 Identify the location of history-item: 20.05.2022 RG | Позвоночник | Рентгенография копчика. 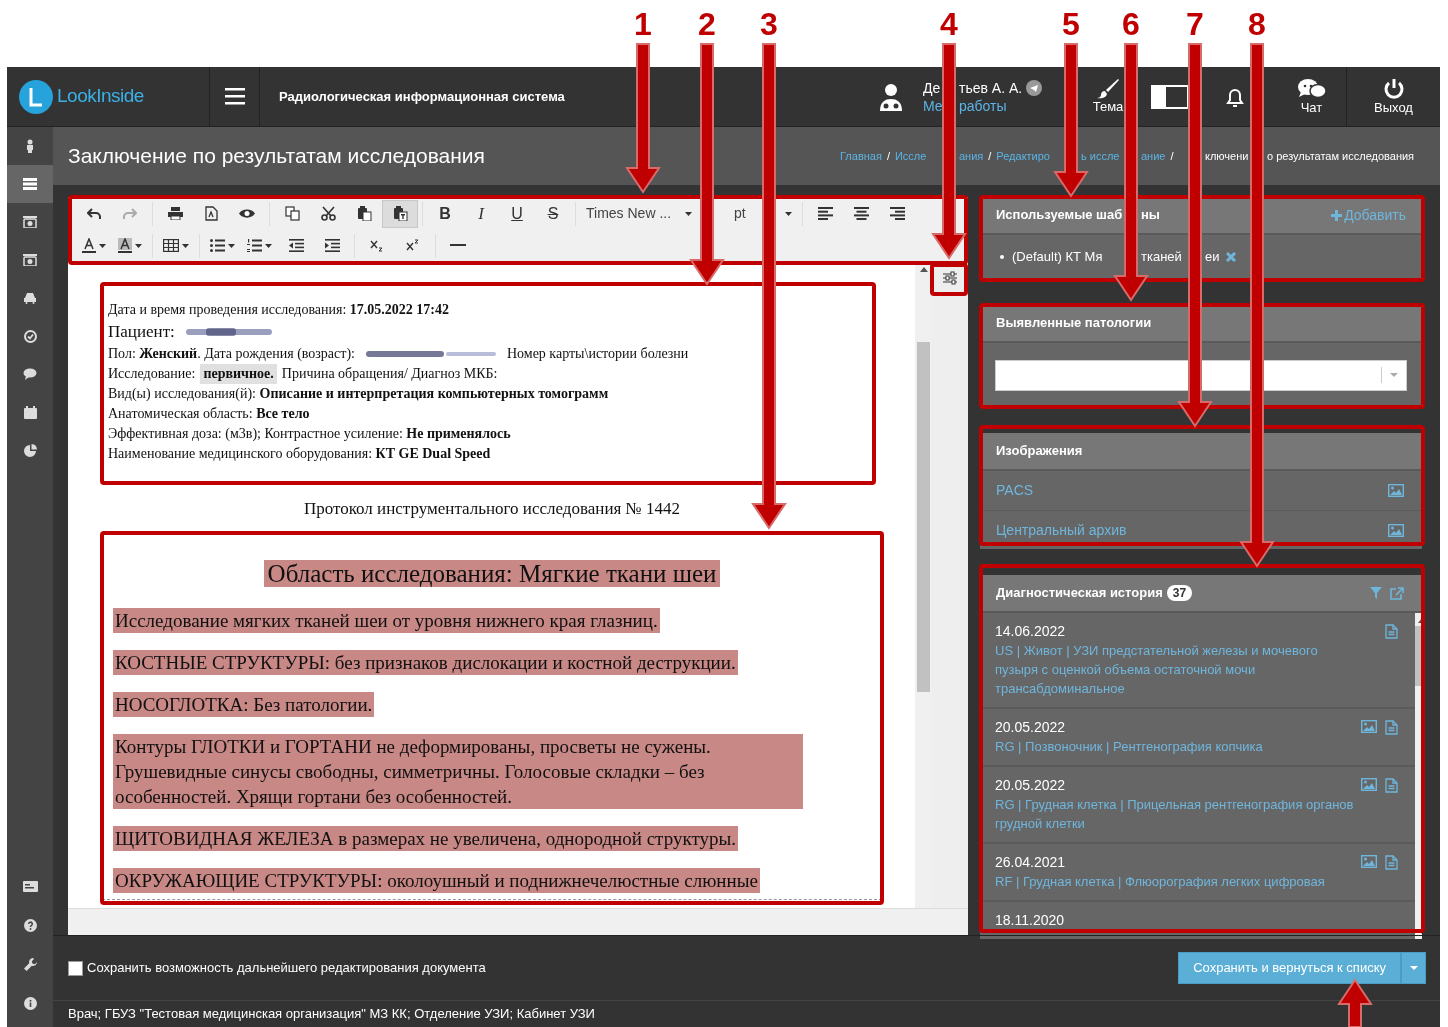
(1197, 736).